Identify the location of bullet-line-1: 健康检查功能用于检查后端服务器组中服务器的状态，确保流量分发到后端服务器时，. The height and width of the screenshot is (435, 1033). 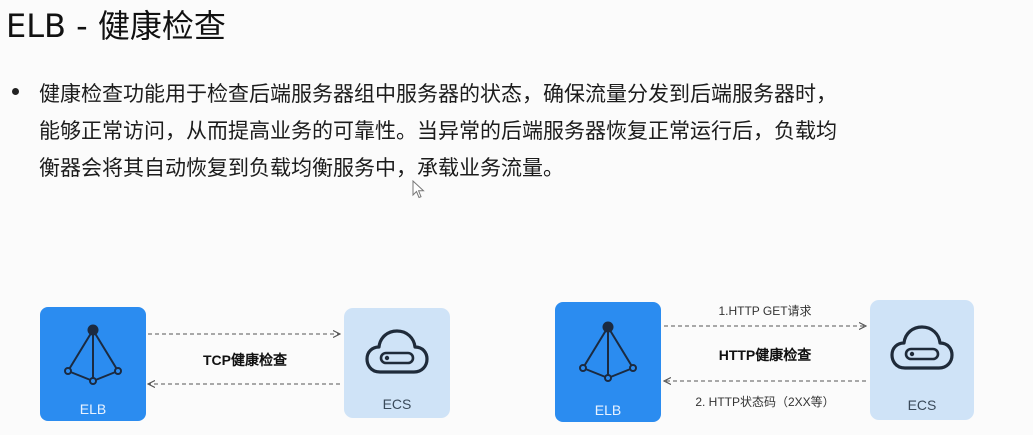
(438, 94).